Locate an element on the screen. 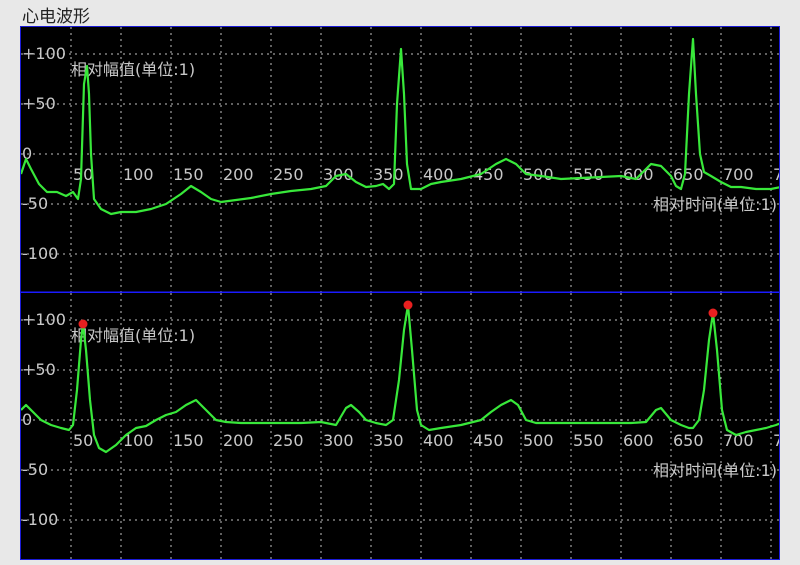 The width and height of the screenshot is (800, 565). y-tick-label: 0 is located at coordinates (27, 419).